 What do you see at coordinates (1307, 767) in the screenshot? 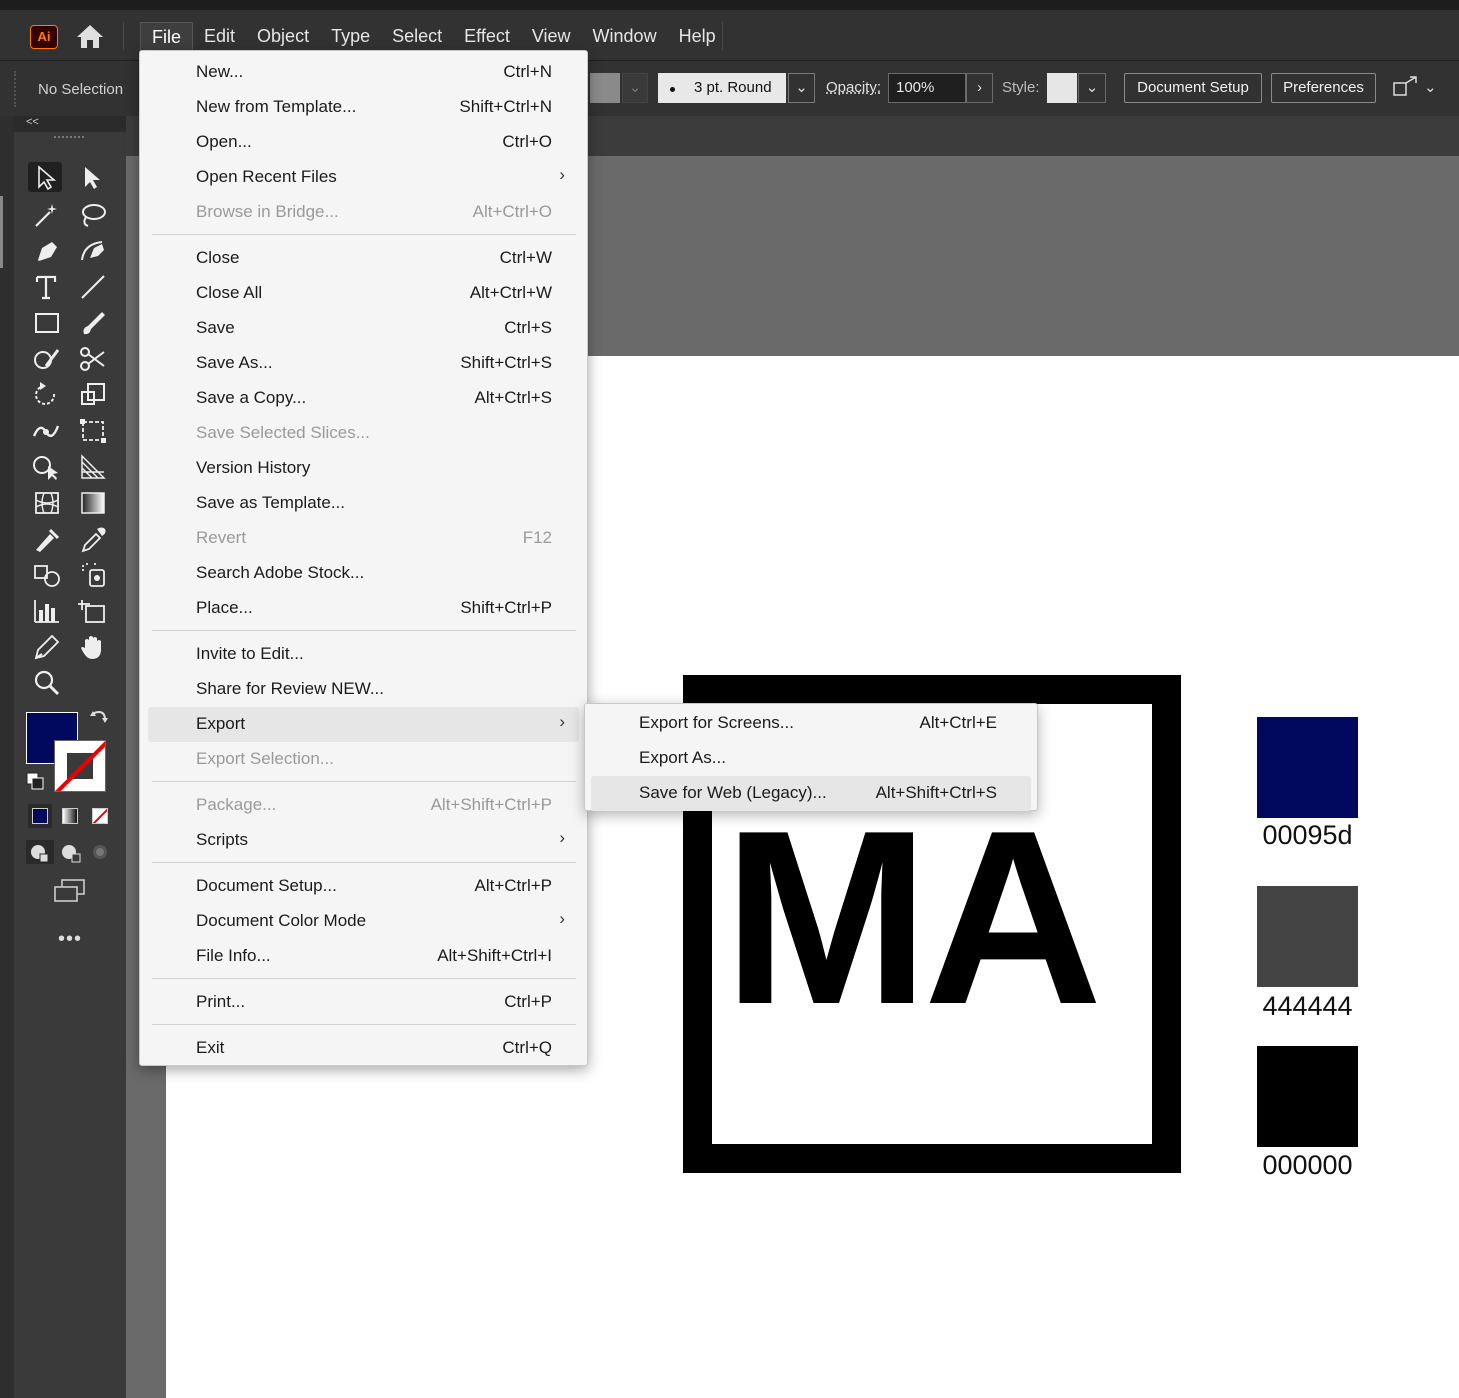
I see `color-swatch-navy` at bounding box center [1307, 767].